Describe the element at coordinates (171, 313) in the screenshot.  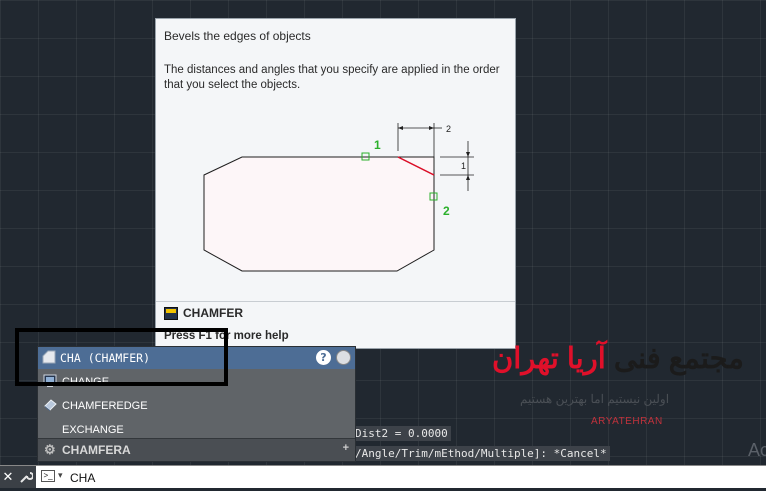
I see `chamfer-command-icon` at that location.